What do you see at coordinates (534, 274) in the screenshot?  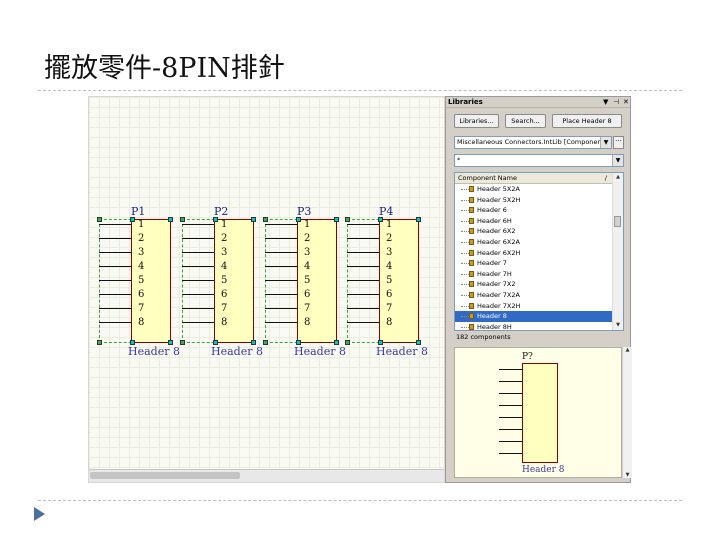 I see `component-list-item: Header 7H` at bounding box center [534, 274].